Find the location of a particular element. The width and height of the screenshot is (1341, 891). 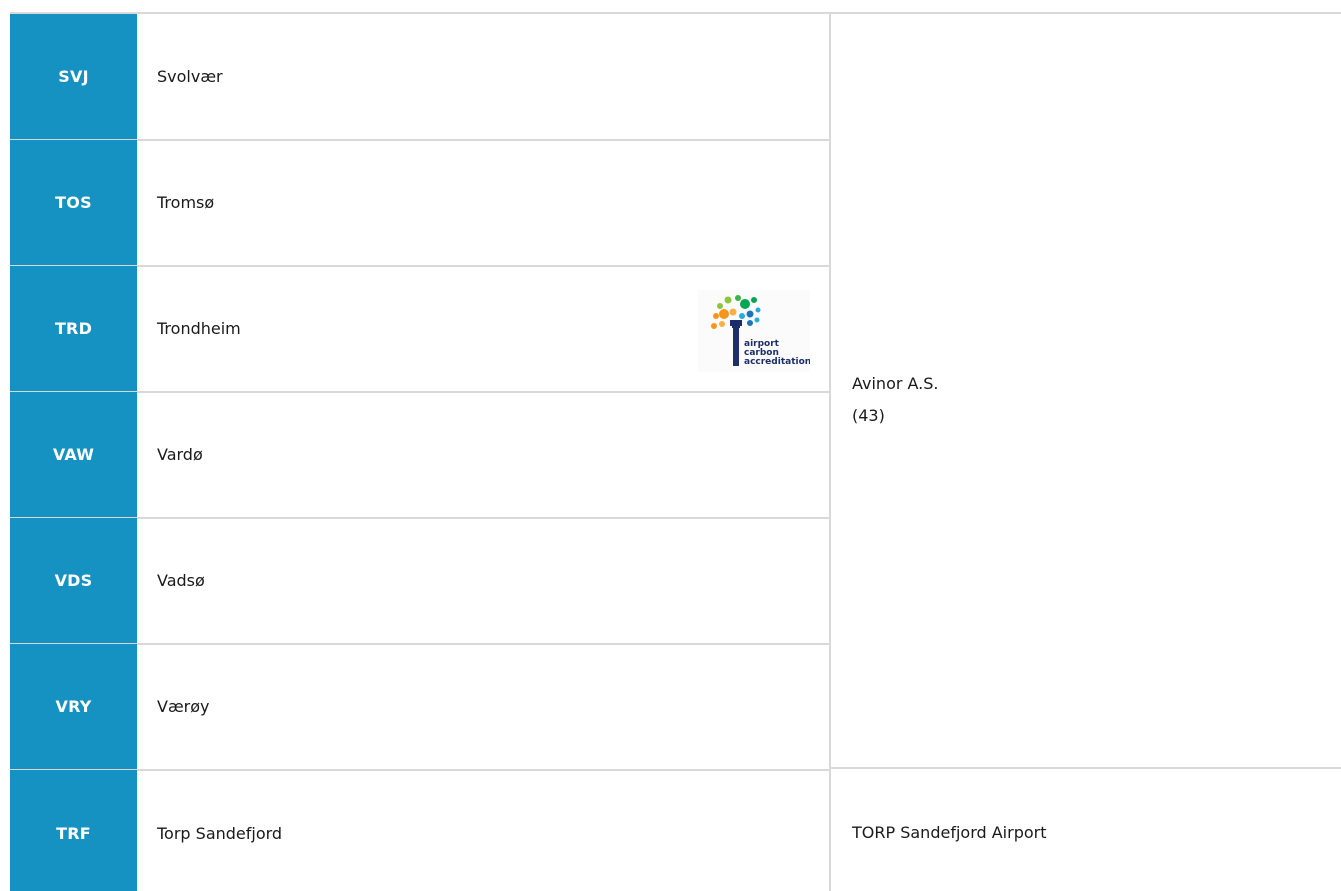

badge-line-3: accreditation is located at coordinates (777, 362).